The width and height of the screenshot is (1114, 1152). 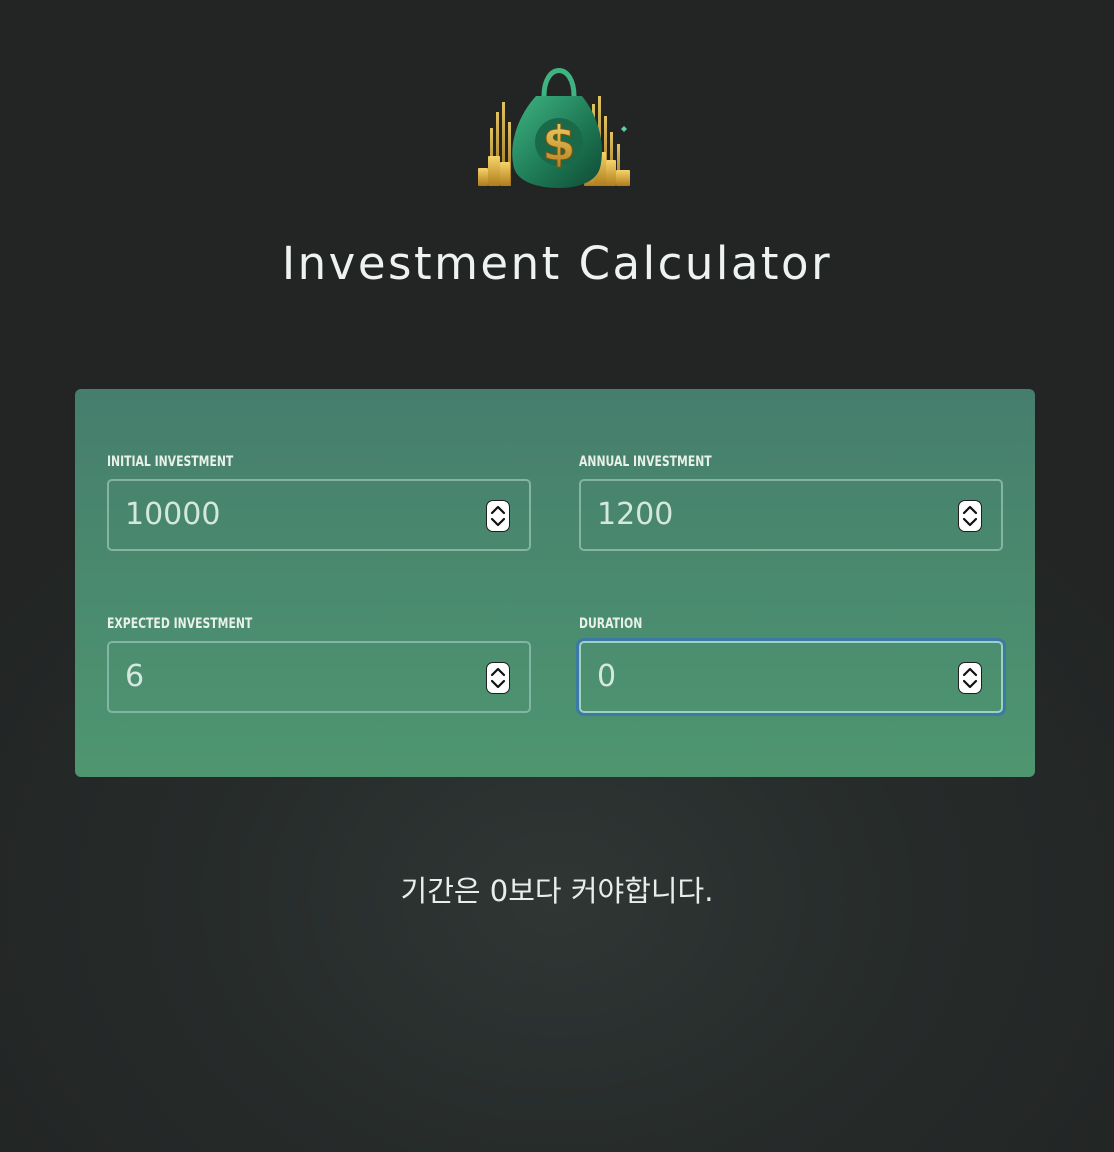 What do you see at coordinates (319, 677) in the screenshot?
I see `expected-return-input: 6` at bounding box center [319, 677].